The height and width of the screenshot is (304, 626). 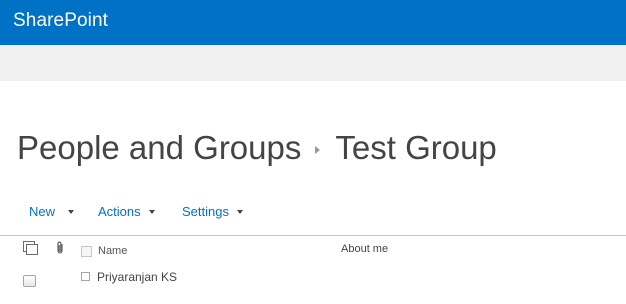 I want to click on page-title: People and Groups Test Group, so click(x=257, y=148).